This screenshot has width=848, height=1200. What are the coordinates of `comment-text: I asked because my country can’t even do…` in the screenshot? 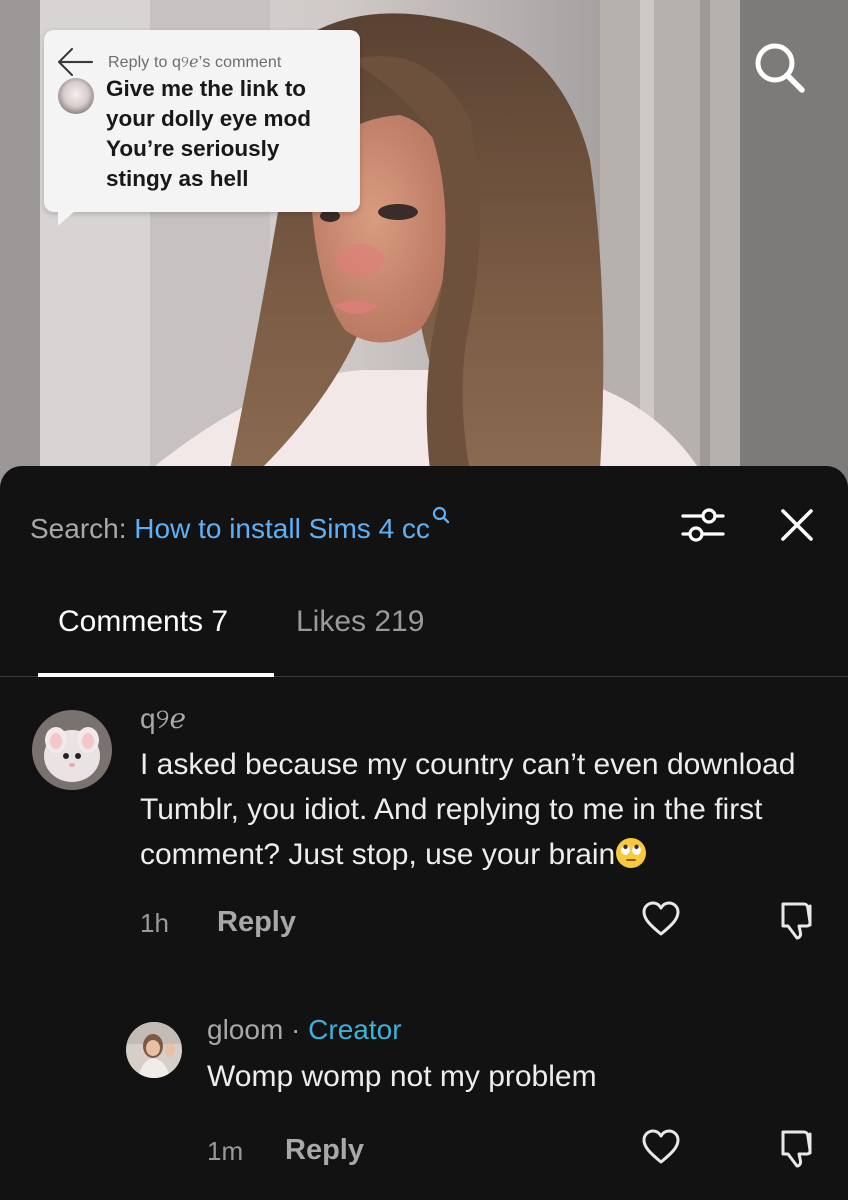 It's located at (480, 809).